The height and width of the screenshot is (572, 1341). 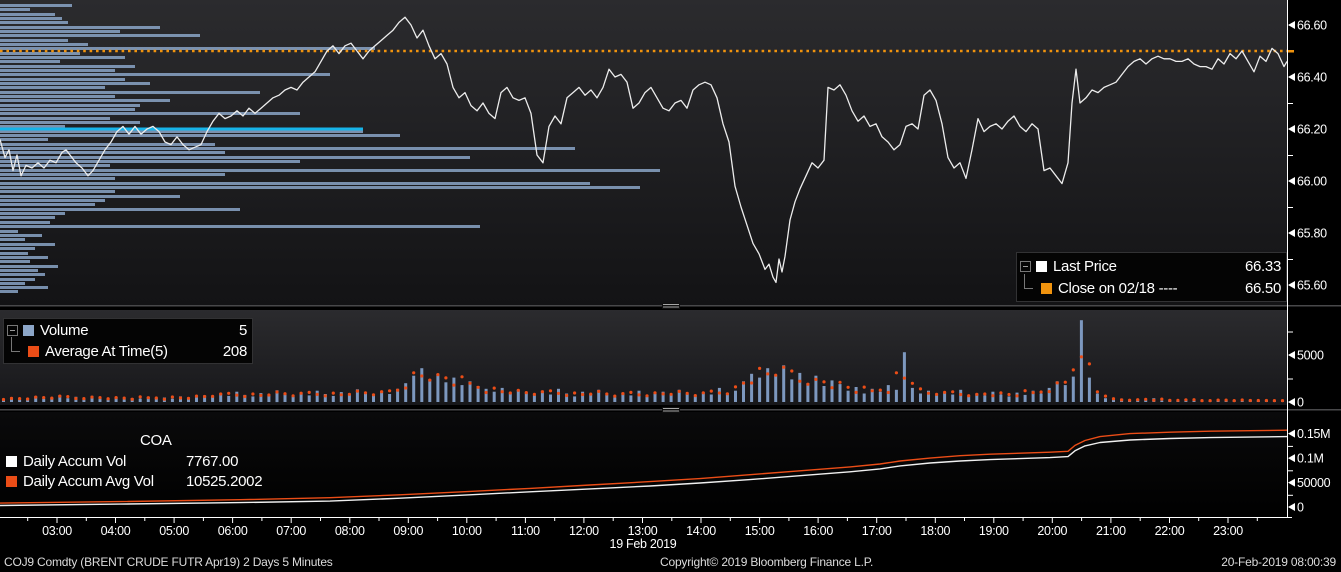 What do you see at coordinates (584, 531) in the screenshot?
I see `time-tick-label: 12:00` at bounding box center [584, 531].